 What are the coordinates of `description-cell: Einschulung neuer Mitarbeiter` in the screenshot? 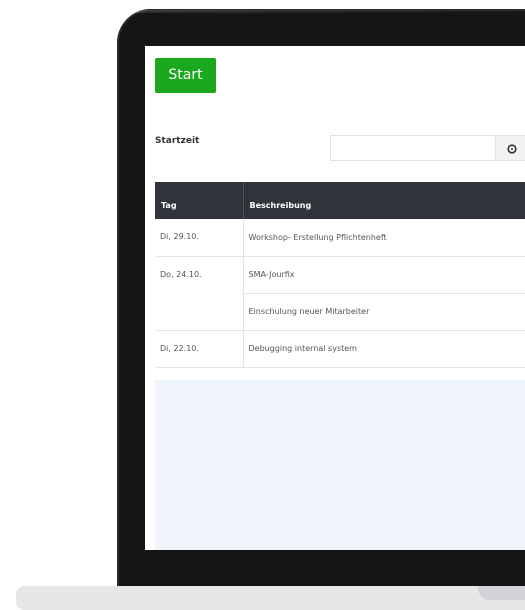 It's located at (384, 312).